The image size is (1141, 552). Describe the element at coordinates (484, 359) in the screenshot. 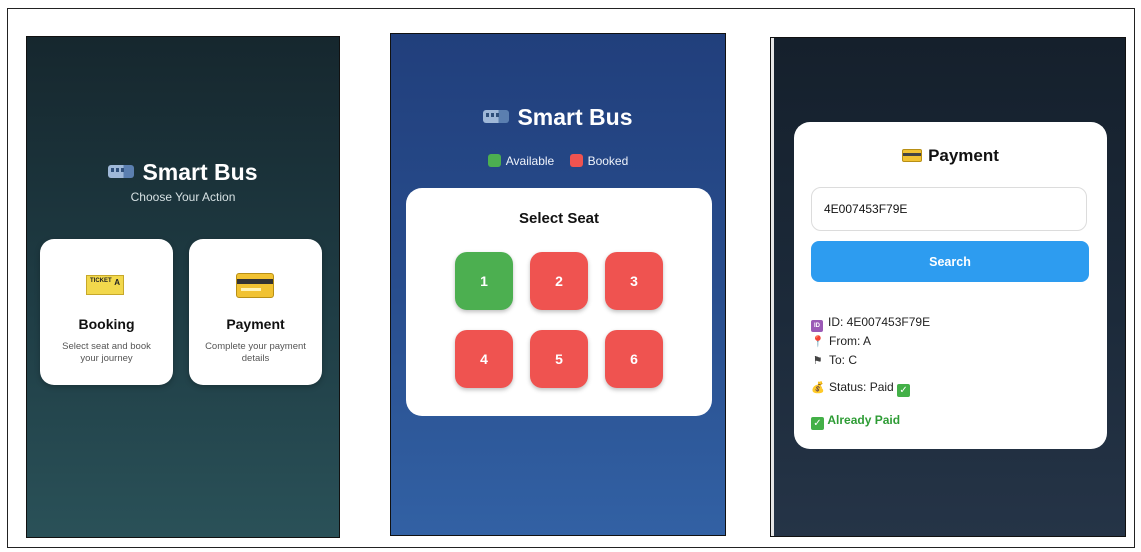

I see `seat-4-button: 4` at that location.